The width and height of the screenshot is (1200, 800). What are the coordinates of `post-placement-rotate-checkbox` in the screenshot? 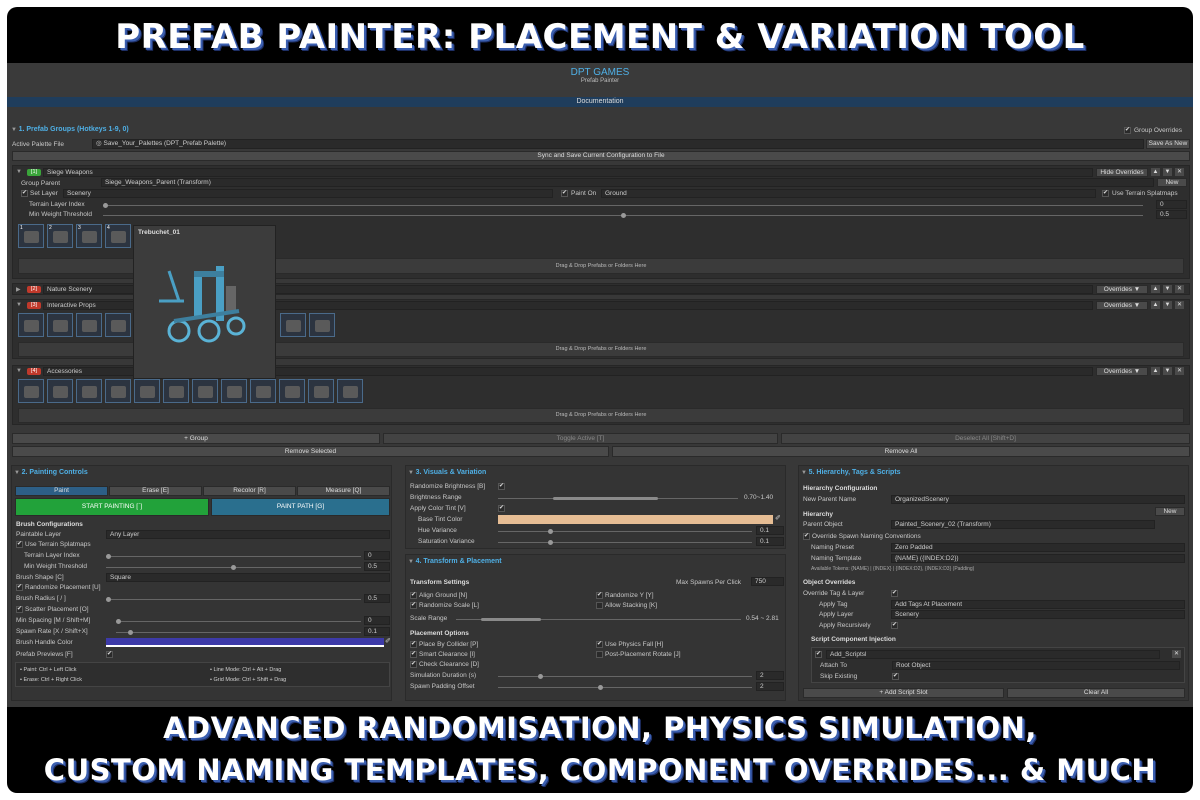 It's located at (599, 654).